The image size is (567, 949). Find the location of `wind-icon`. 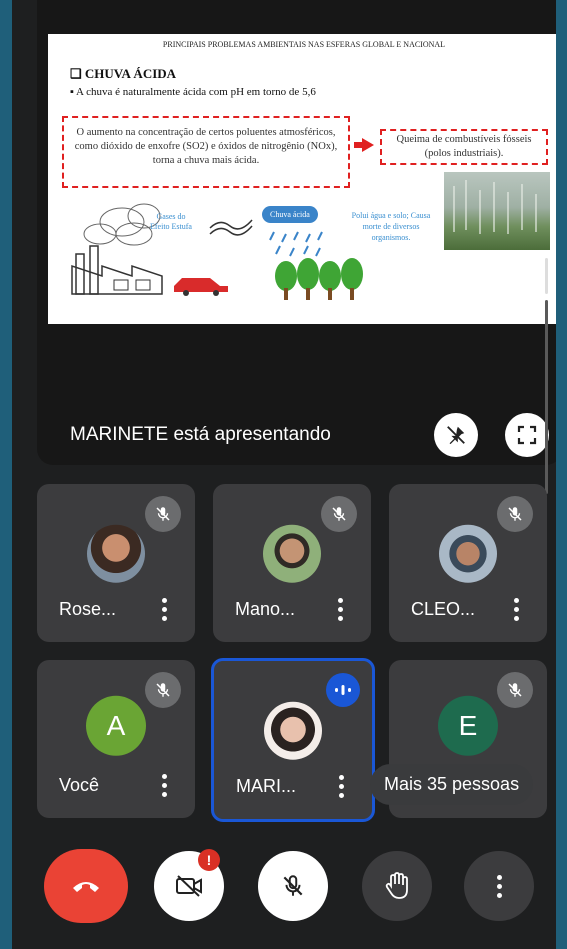

wind-icon is located at coordinates (231, 227).